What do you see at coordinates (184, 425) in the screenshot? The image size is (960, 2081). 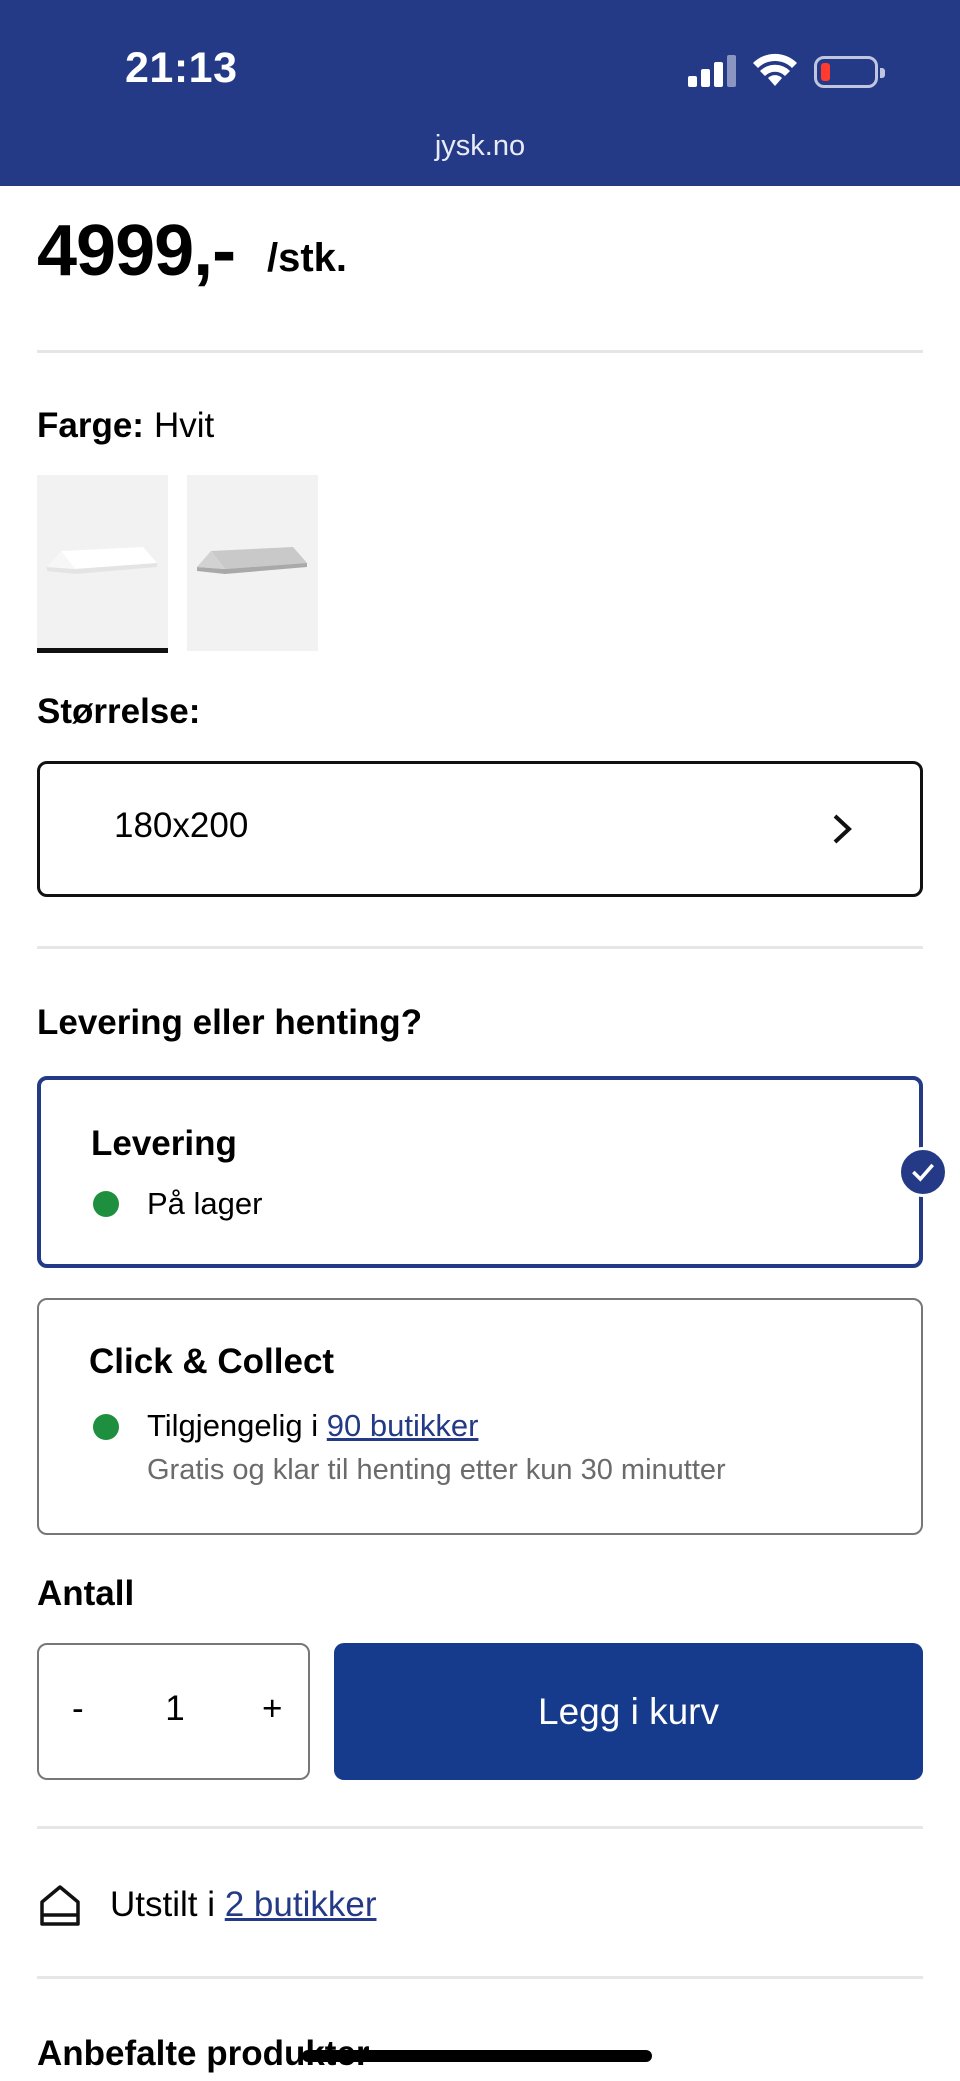 I see `color-value: Hvit` at bounding box center [184, 425].